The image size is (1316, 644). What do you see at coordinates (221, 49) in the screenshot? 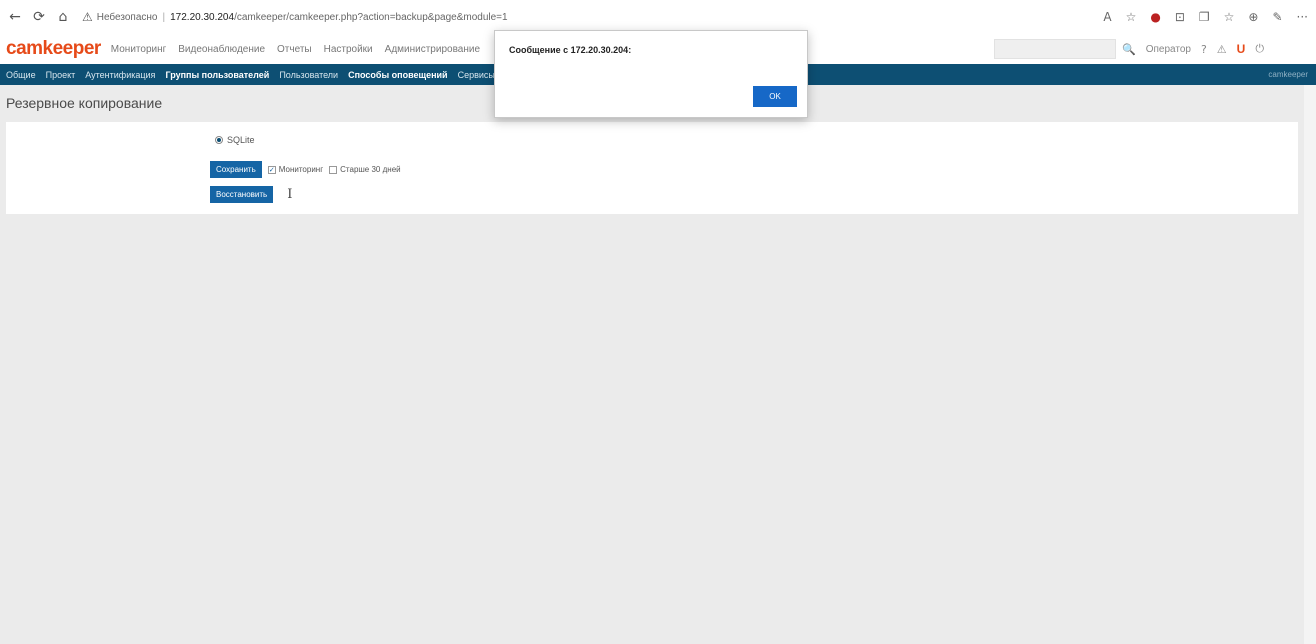
I see `menu-video: Видеонаблюдение` at bounding box center [221, 49].